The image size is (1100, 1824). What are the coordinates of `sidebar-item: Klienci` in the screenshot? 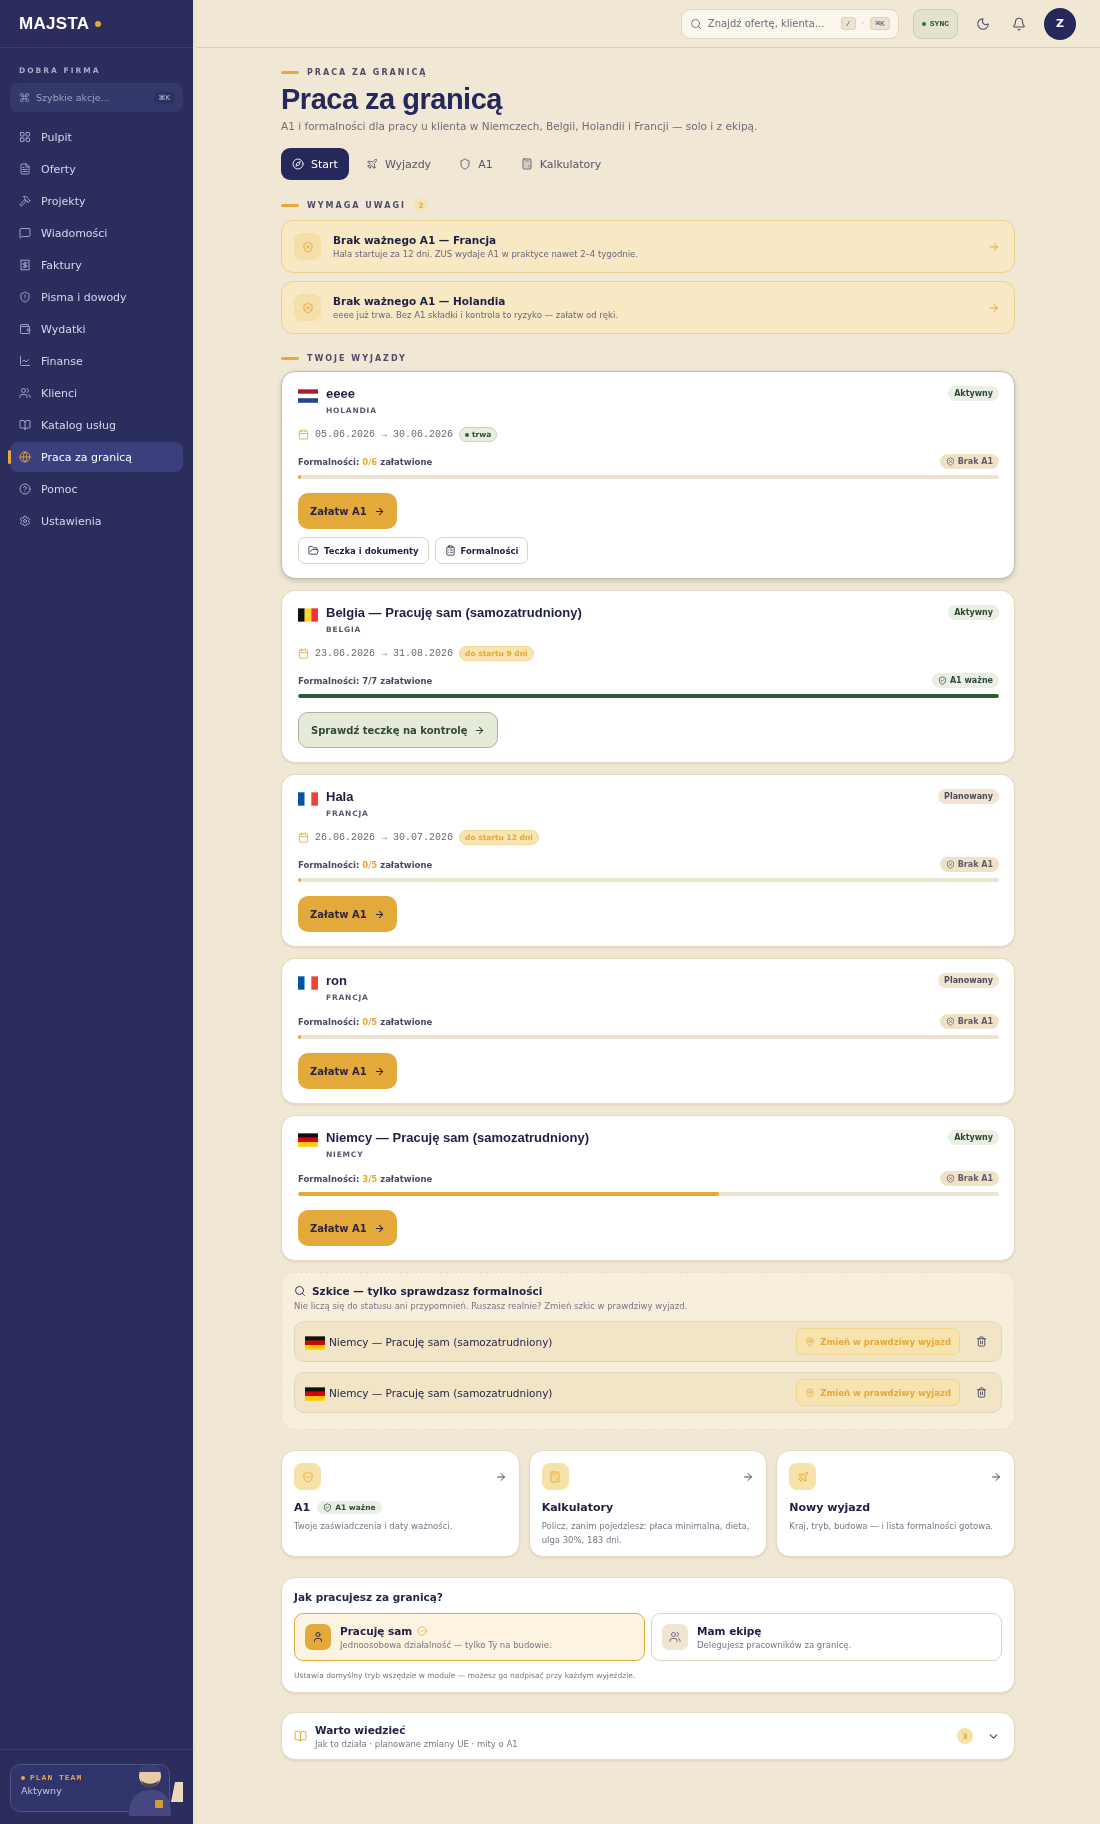 It's located at (96, 393).